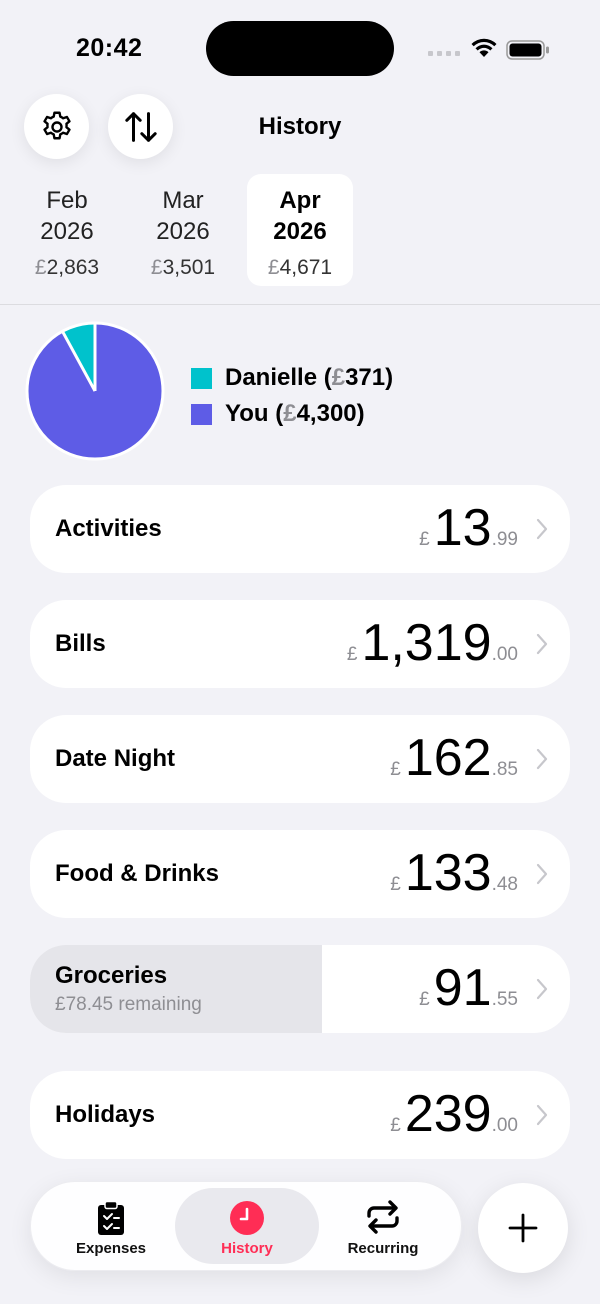 The image size is (600, 1304). I want to click on tab-bar: Expenses History Recurring, so click(246, 1226).